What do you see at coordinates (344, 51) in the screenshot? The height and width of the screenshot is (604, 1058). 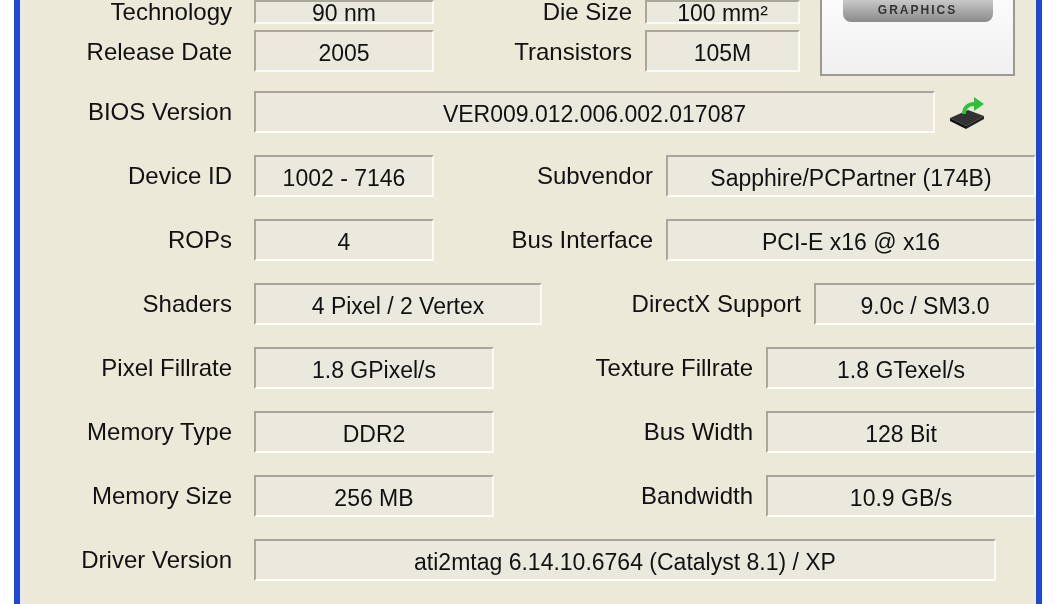 I see `value-field: 2005` at bounding box center [344, 51].